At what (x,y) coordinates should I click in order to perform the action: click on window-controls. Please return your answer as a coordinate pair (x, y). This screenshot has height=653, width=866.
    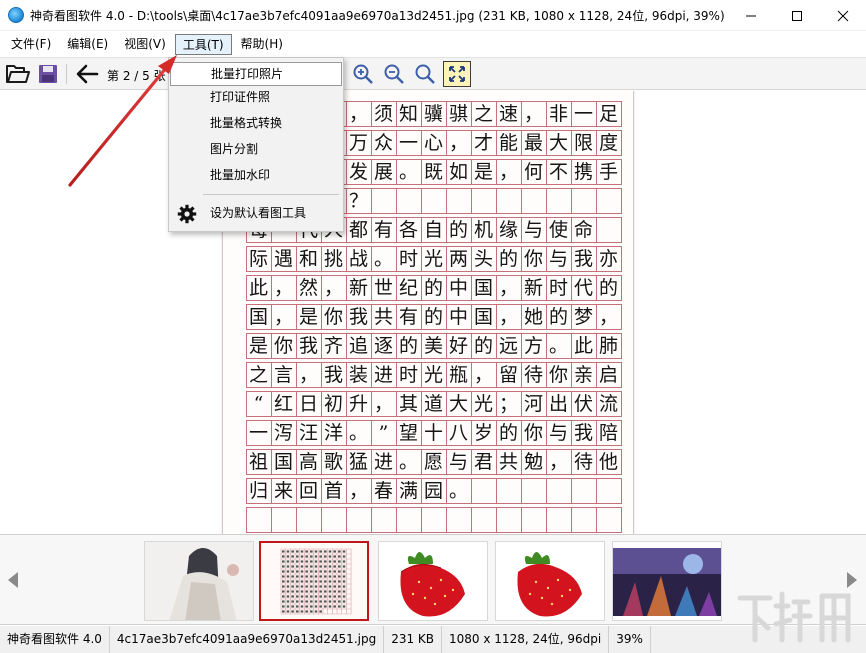
    Looking at the image, I should click on (797, 15).